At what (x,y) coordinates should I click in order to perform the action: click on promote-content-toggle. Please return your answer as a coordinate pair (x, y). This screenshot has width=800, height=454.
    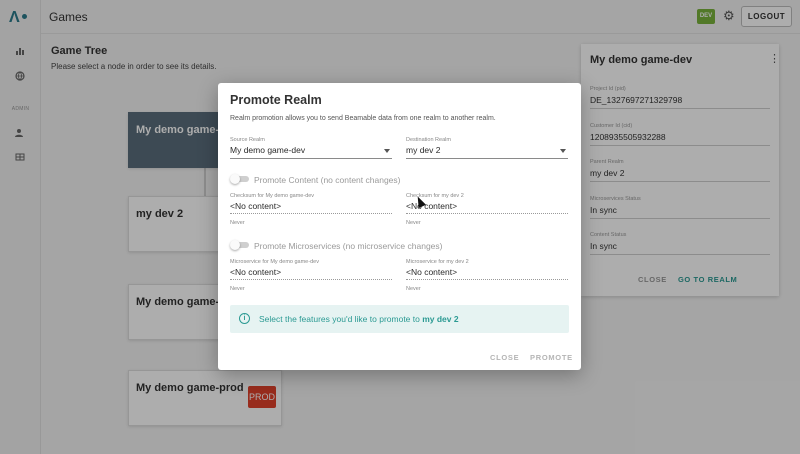
    Looking at the image, I should click on (240, 179).